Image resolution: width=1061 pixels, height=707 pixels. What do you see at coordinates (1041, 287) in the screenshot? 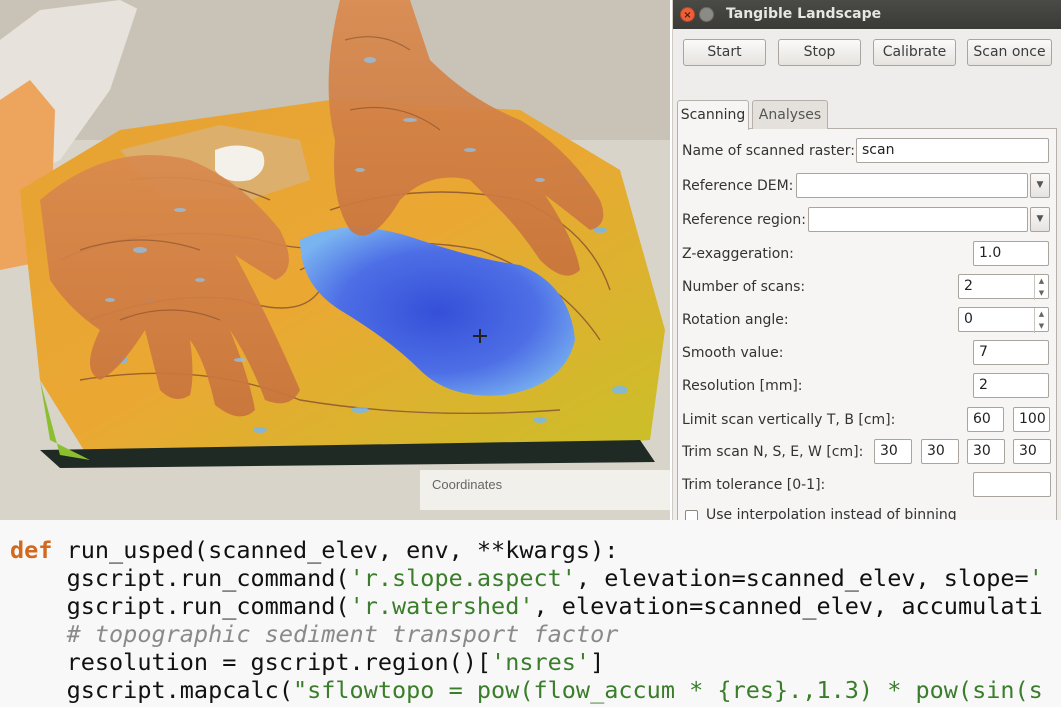
I see `number-of-scans-spin-icon: ▲ ▼` at bounding box center [1041, 287].